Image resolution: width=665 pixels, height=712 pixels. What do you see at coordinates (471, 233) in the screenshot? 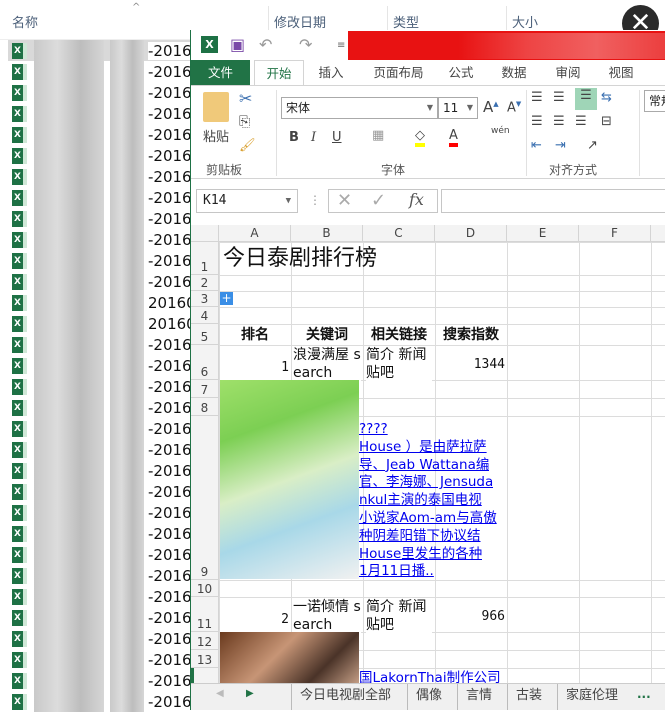
I see `column-header-D: D` at bounding box center [471, 233].